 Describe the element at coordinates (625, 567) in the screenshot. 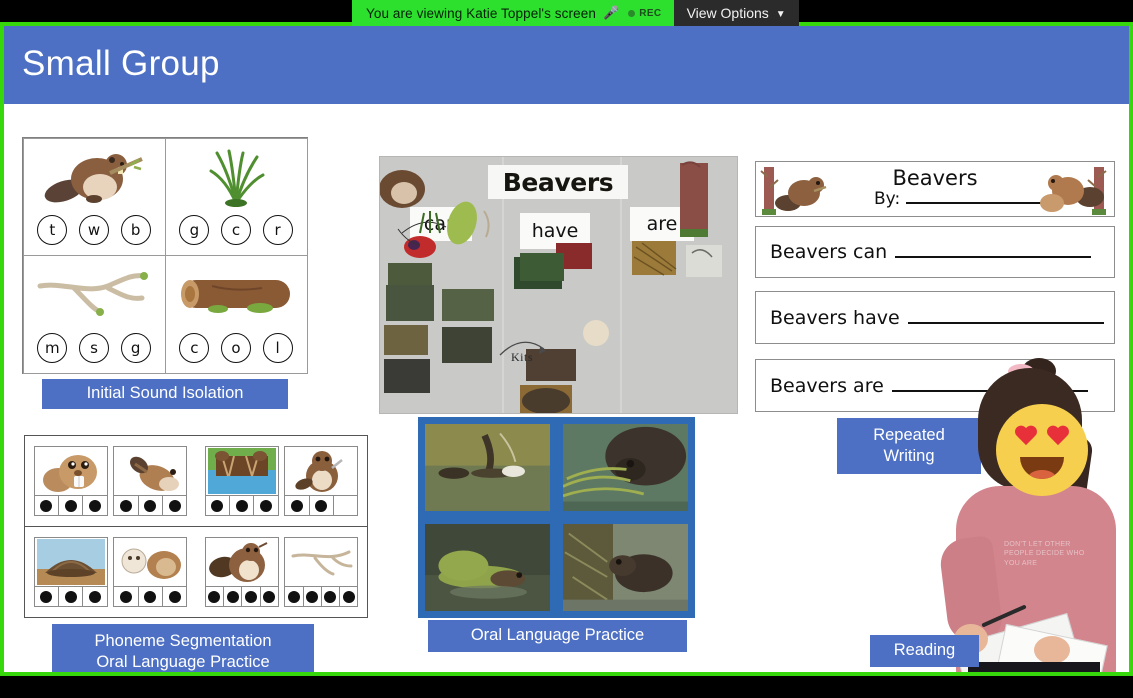

I see `beaver-photo-climbing-lodge` at that location.